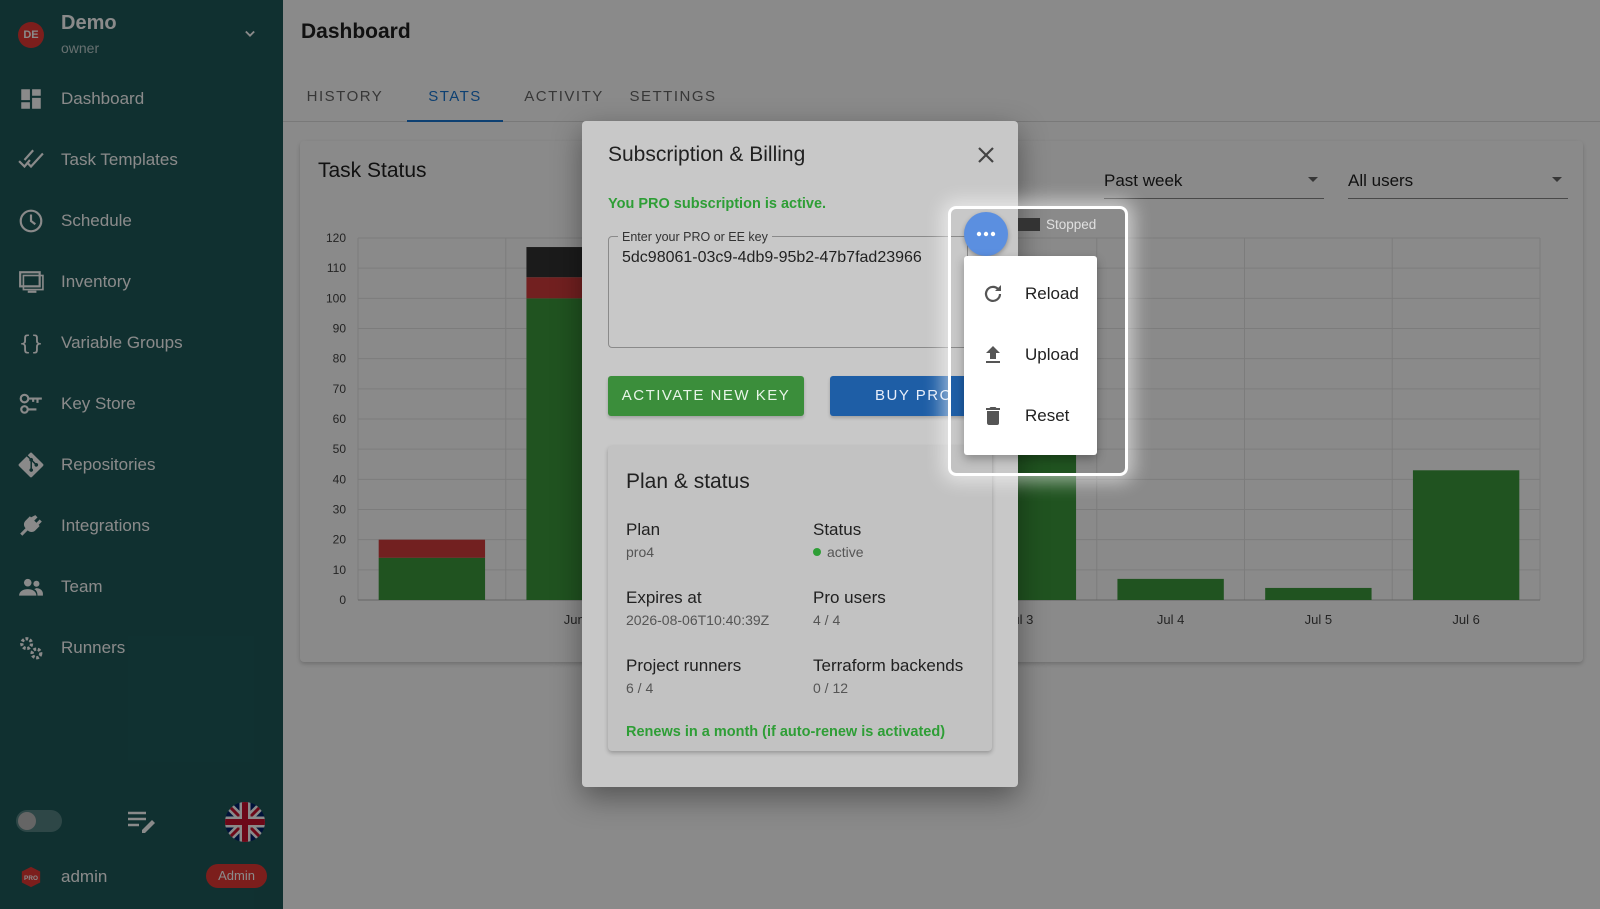 Image resolution: width=1600 pixels, height=909 pixels. I want to click on field-value: 2026-08-06T10:40:39Z, so click(698, 620).